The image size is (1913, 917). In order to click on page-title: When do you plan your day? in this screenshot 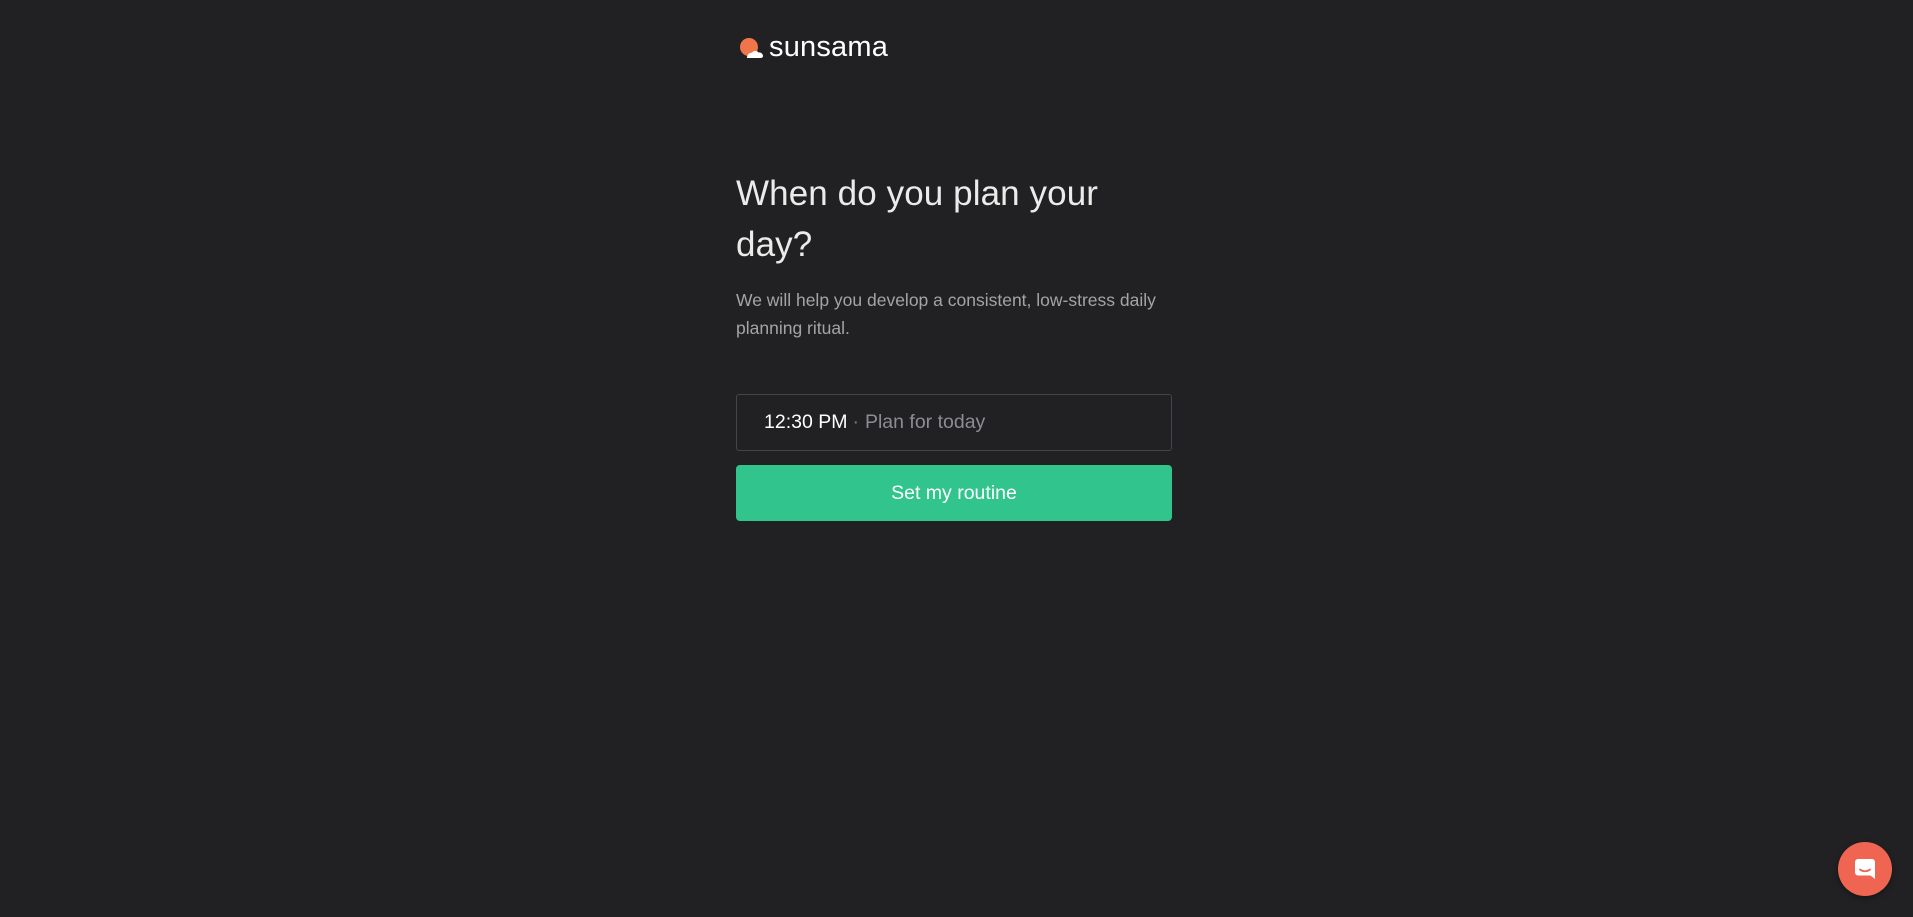, I will do `click(917, 219)`.